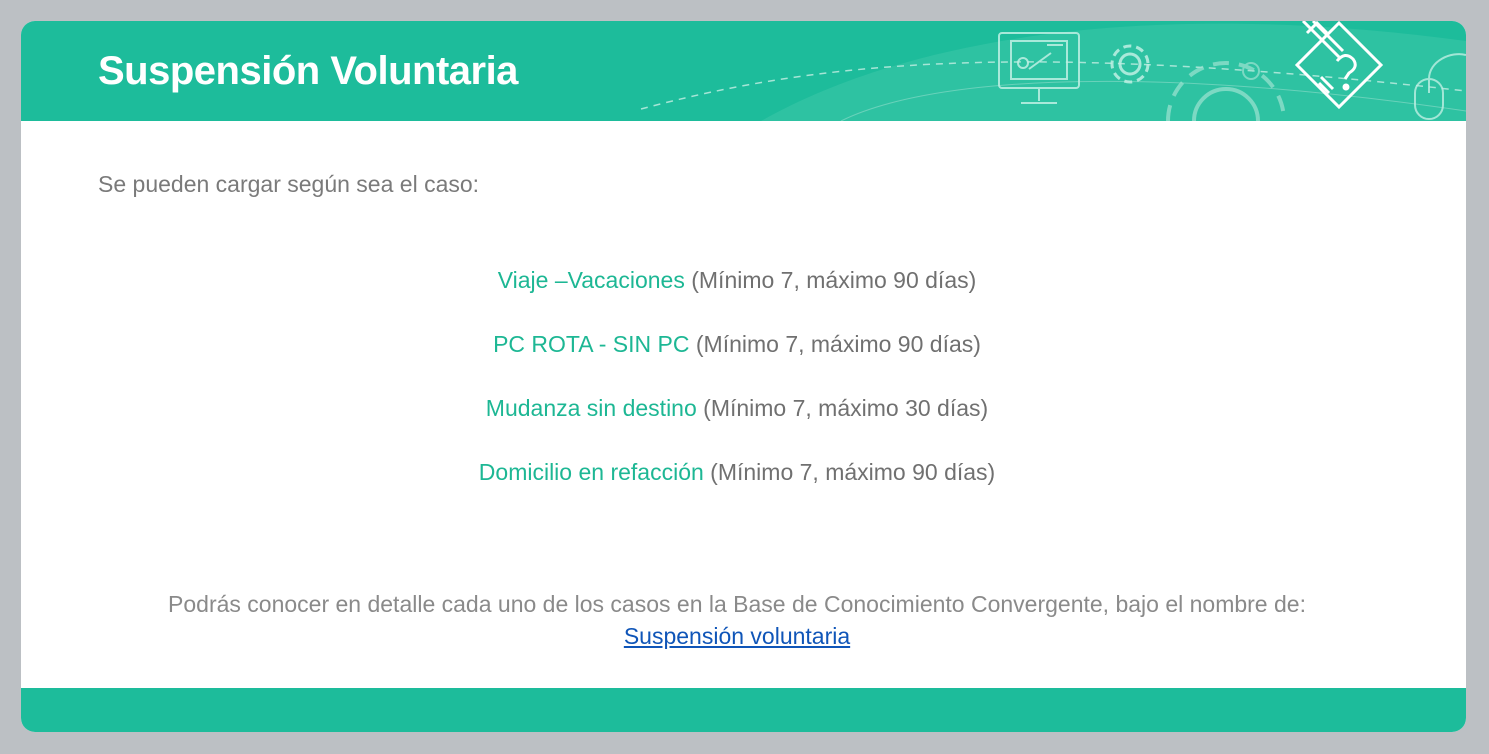  Describe the element at coordinates (591, 408) in the screenshot. I see `case-name: Mudanza sin destino` at that location.